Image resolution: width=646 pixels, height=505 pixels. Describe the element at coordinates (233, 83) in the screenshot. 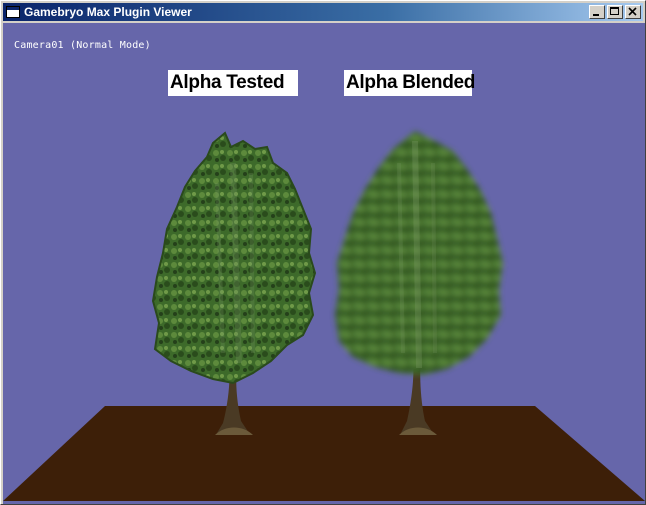

I see `alpha-tested-sign: Alpha Tested` at that location.